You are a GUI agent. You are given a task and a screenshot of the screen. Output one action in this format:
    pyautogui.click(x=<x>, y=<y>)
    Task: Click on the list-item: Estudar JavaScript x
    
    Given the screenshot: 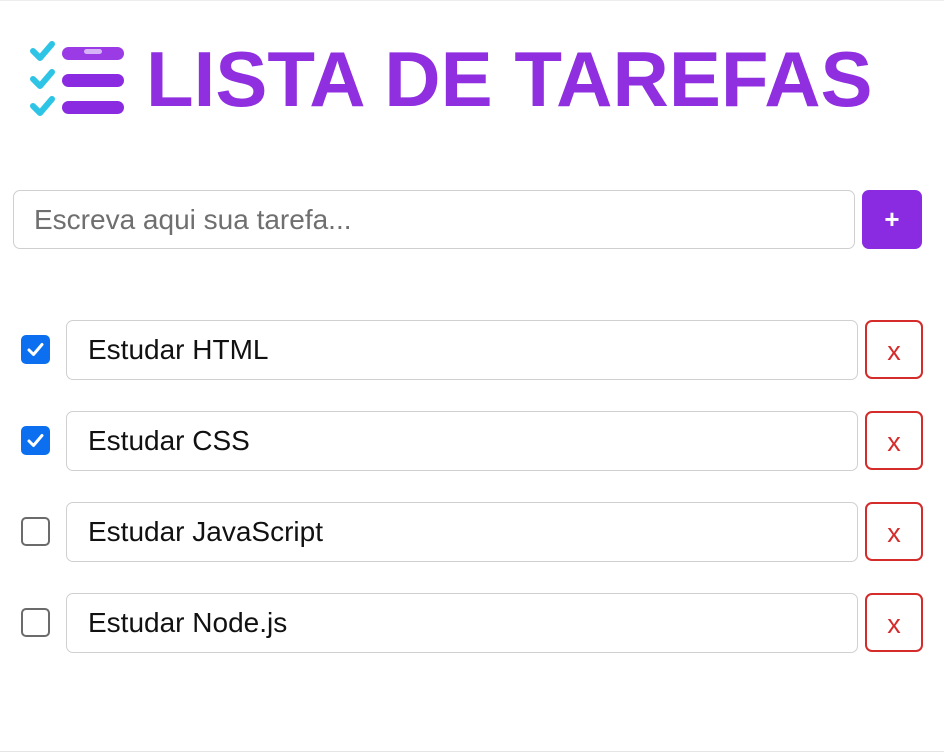 What is the action you would take?
    pyautogui.click(x=472, y=532)
    